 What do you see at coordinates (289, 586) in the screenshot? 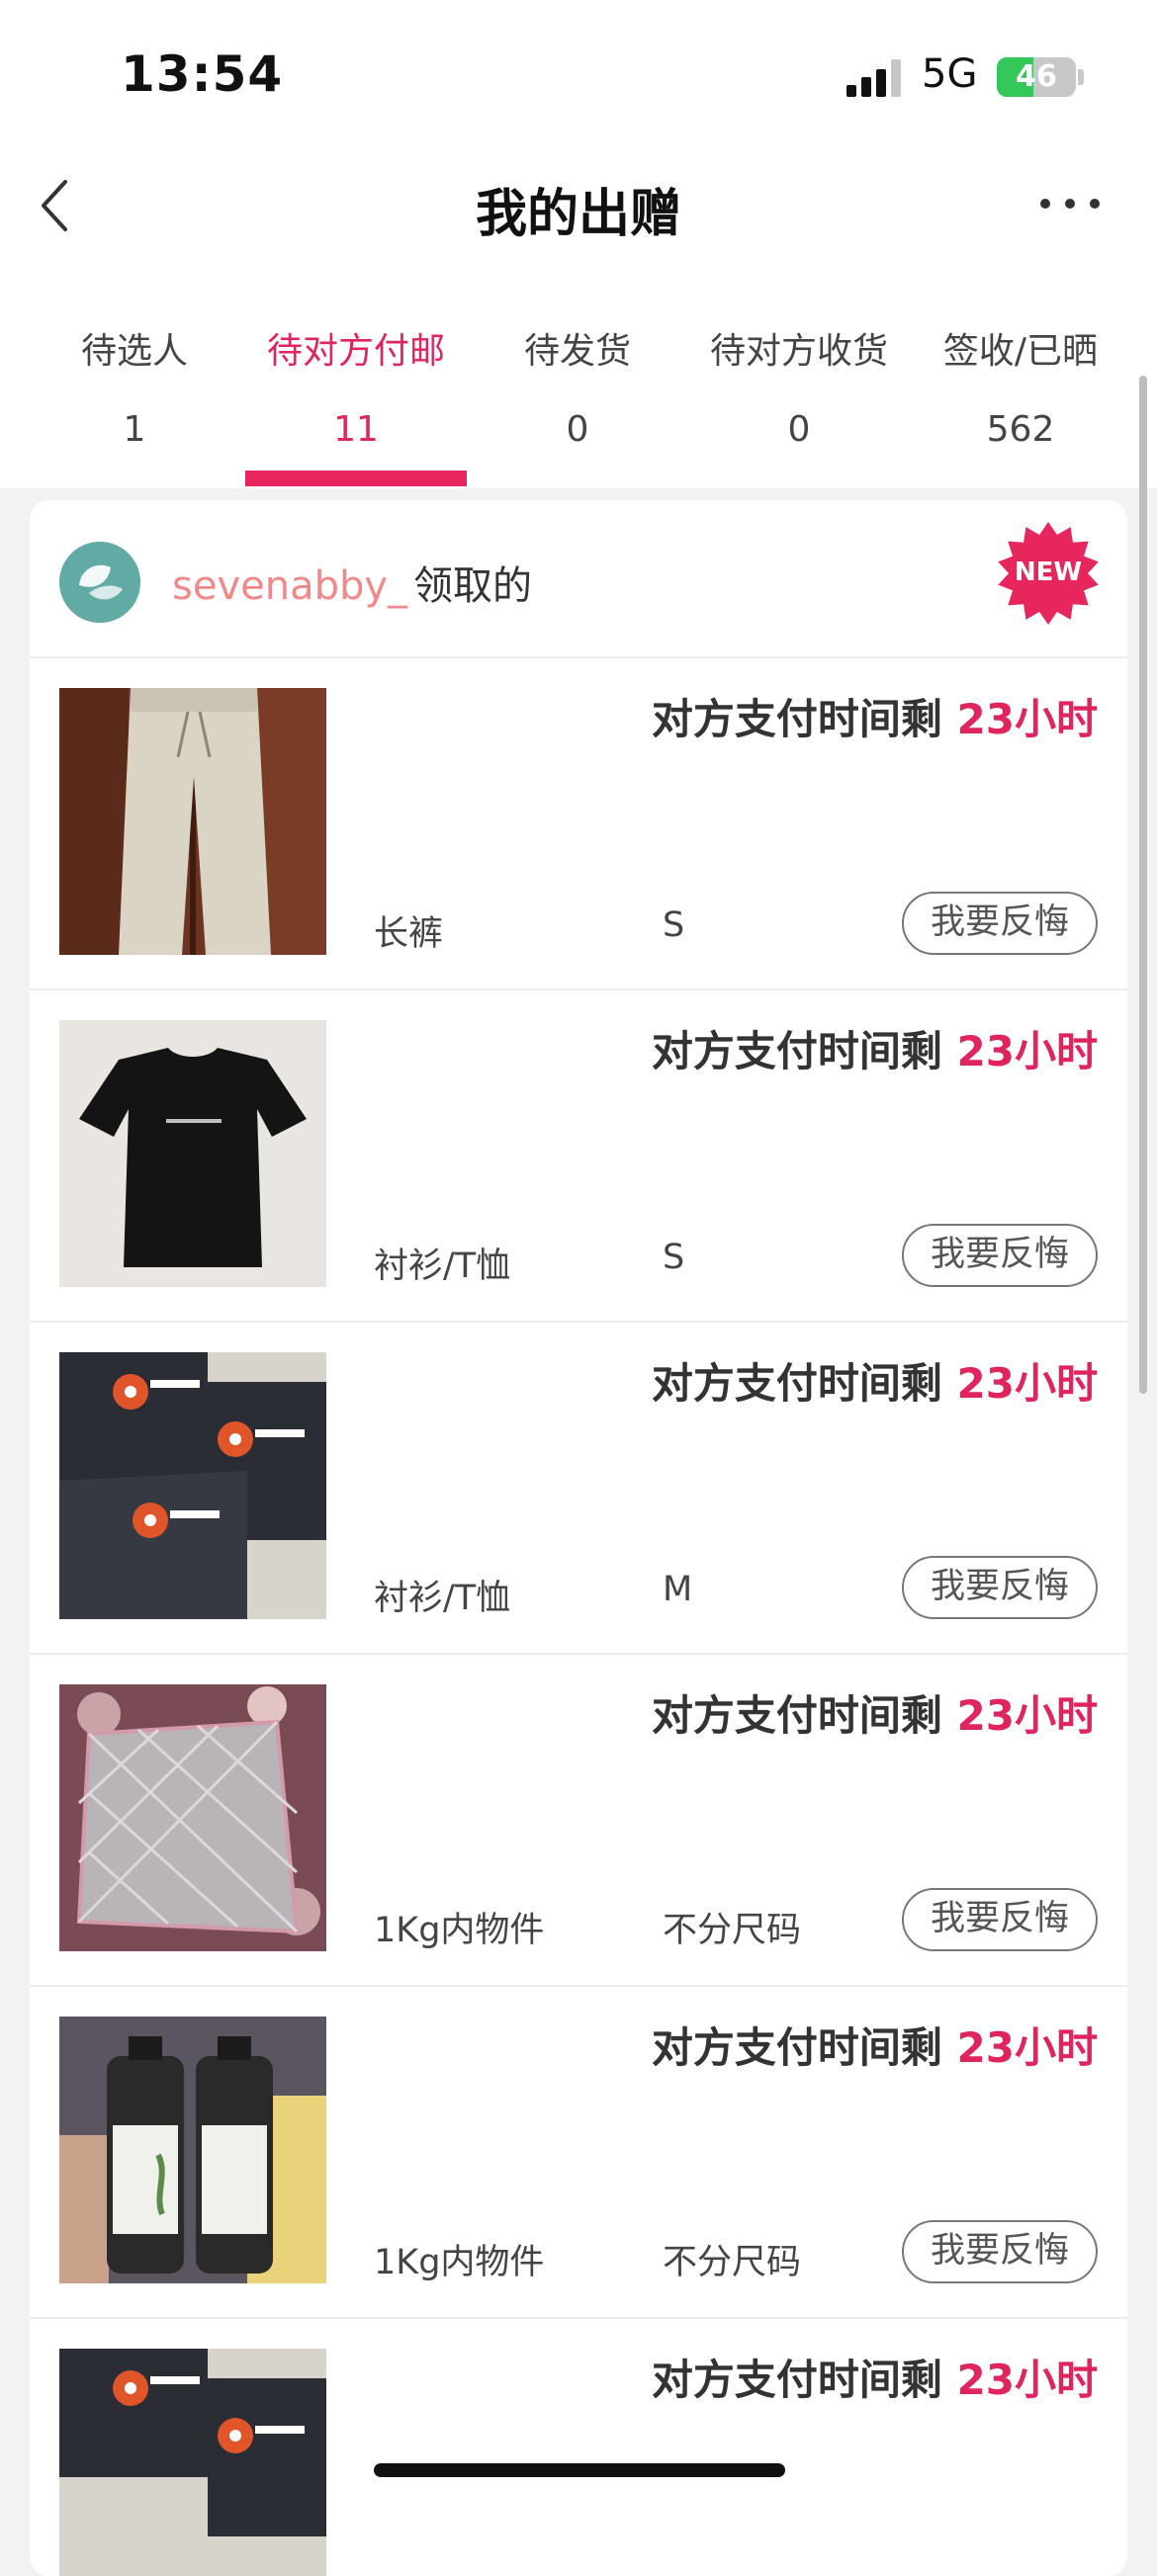
I see `username: sevenabby_` at bounding box center [289, 586].